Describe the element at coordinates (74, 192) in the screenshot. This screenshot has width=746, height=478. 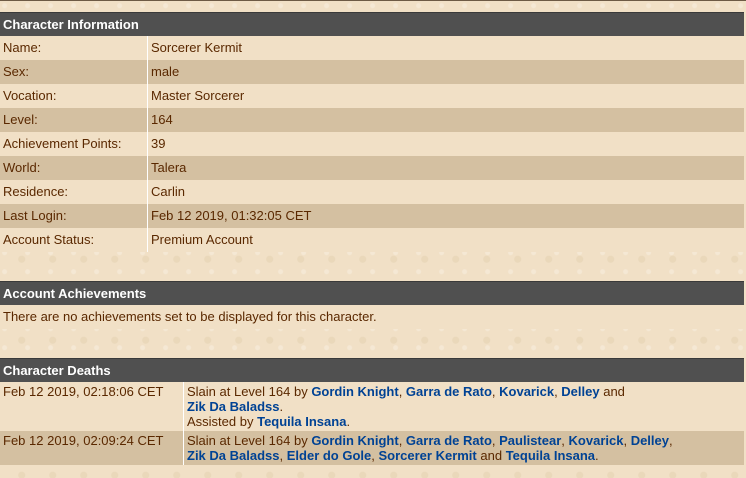
I see `info-label: Residence:` at that location.